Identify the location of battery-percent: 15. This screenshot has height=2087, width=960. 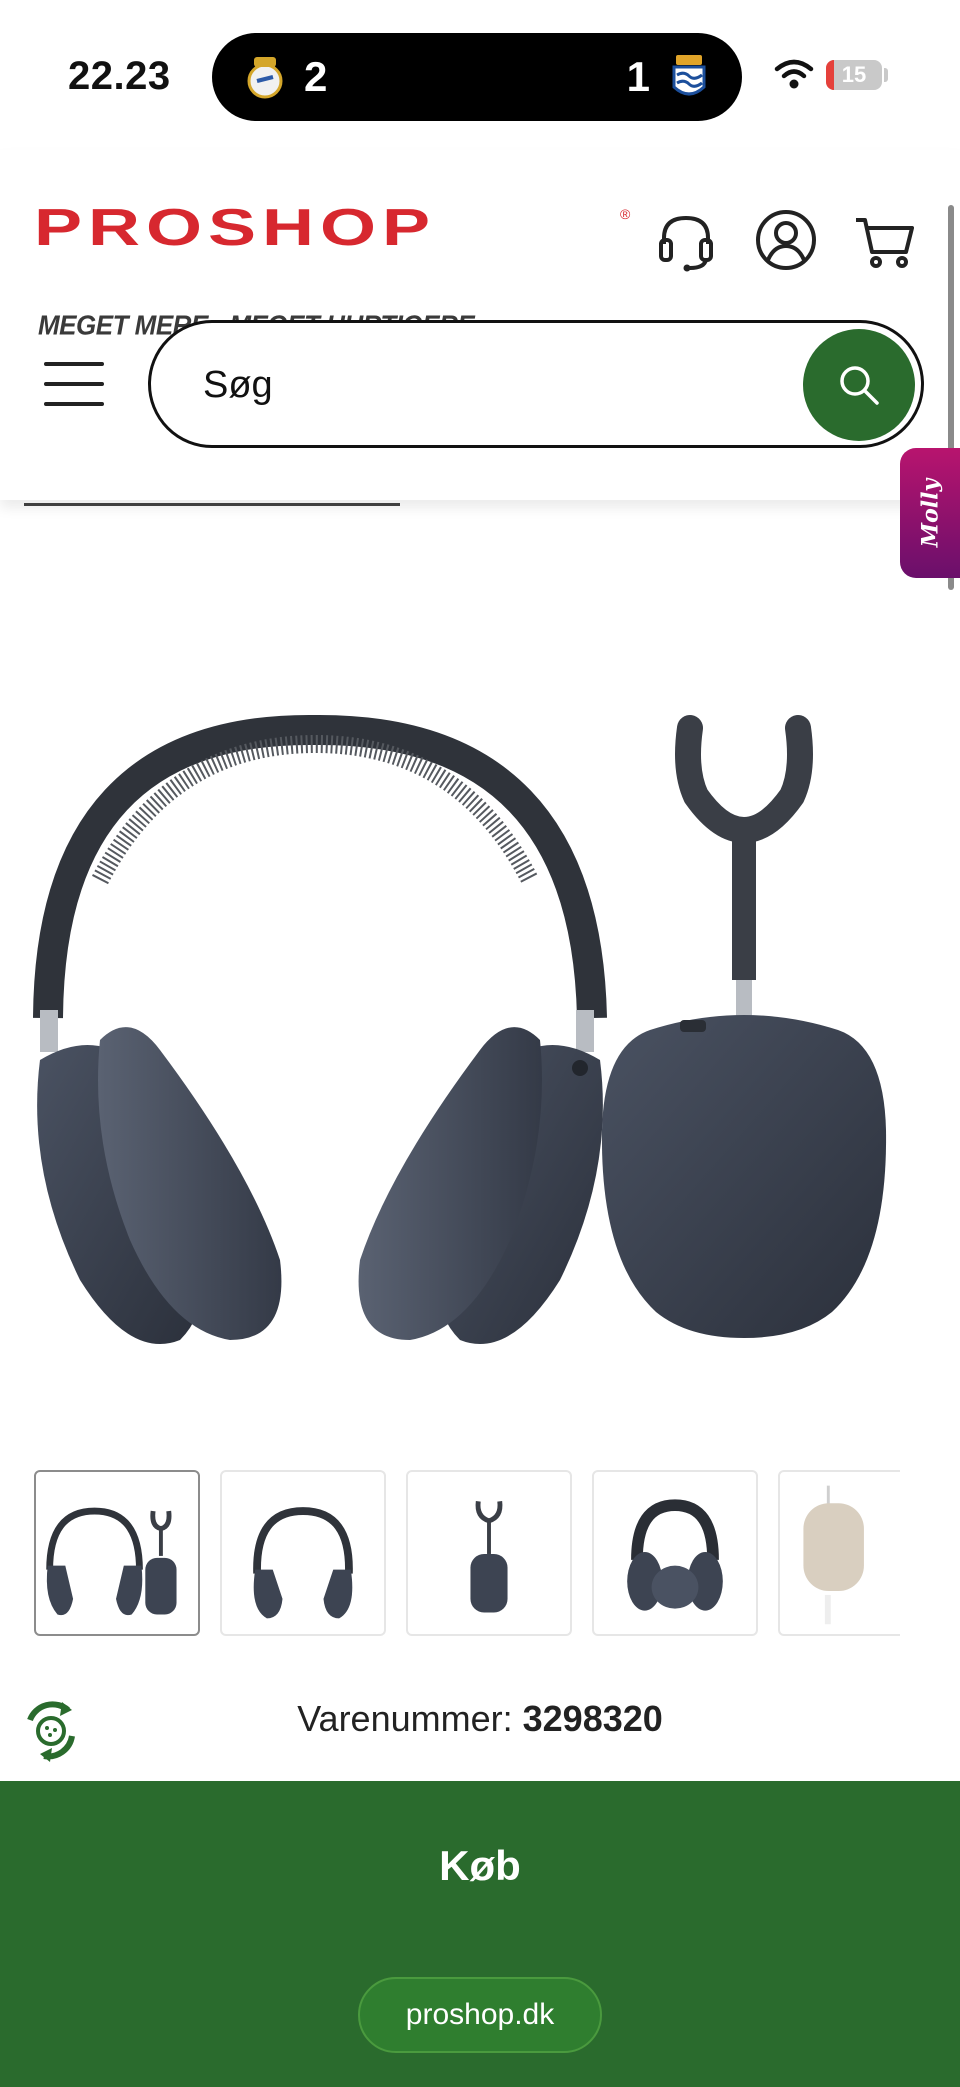
(854, 74).